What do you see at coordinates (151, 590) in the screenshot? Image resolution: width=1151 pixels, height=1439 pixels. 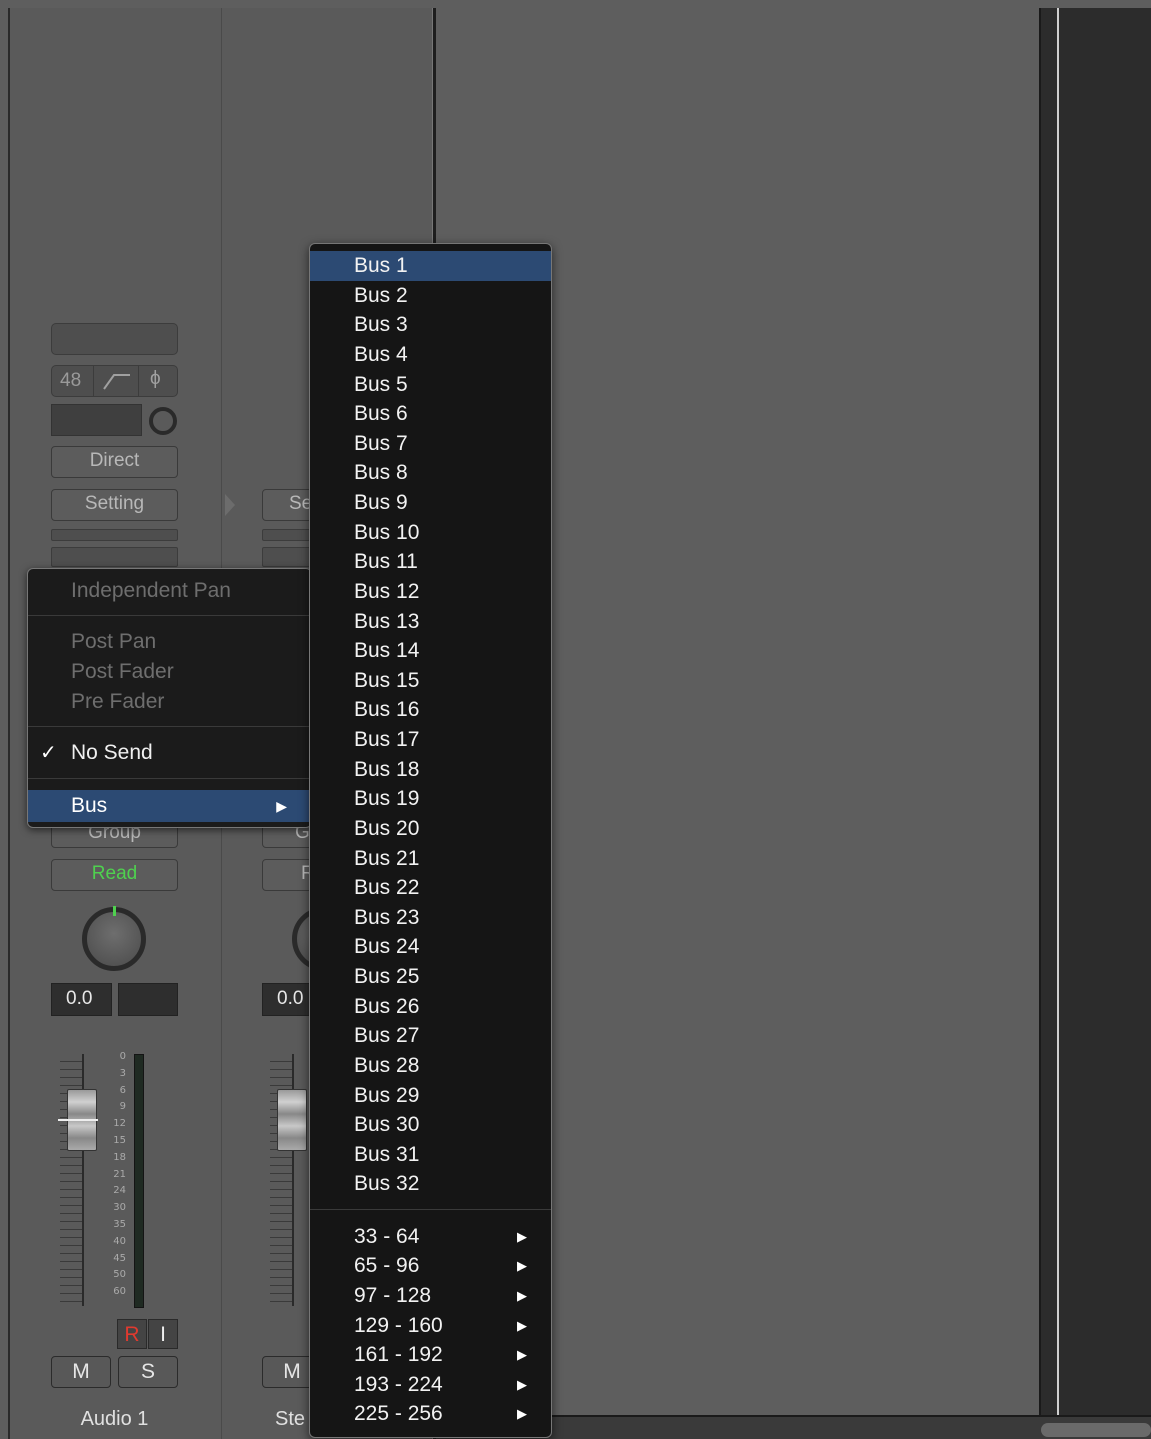 I see `menu-item-independent-pan: Independent Pan` at bounding box center [151, 590].